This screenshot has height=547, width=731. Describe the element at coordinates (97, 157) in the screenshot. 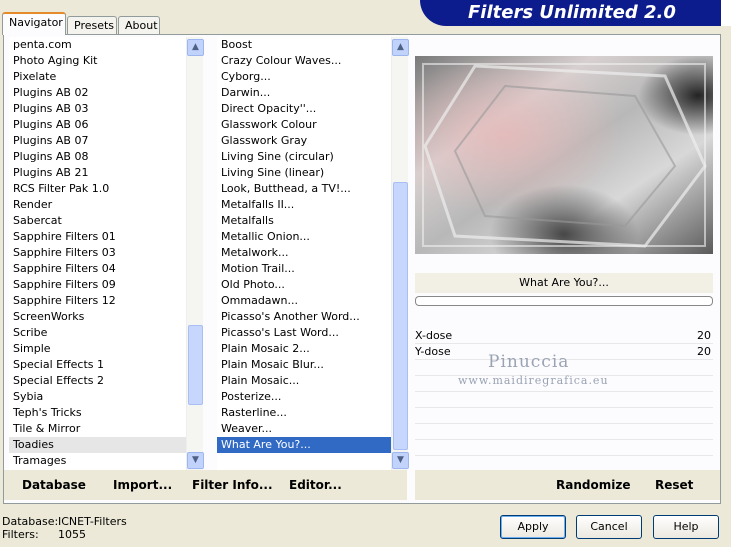

I see `list-item: Plugins AB 08` at that location.